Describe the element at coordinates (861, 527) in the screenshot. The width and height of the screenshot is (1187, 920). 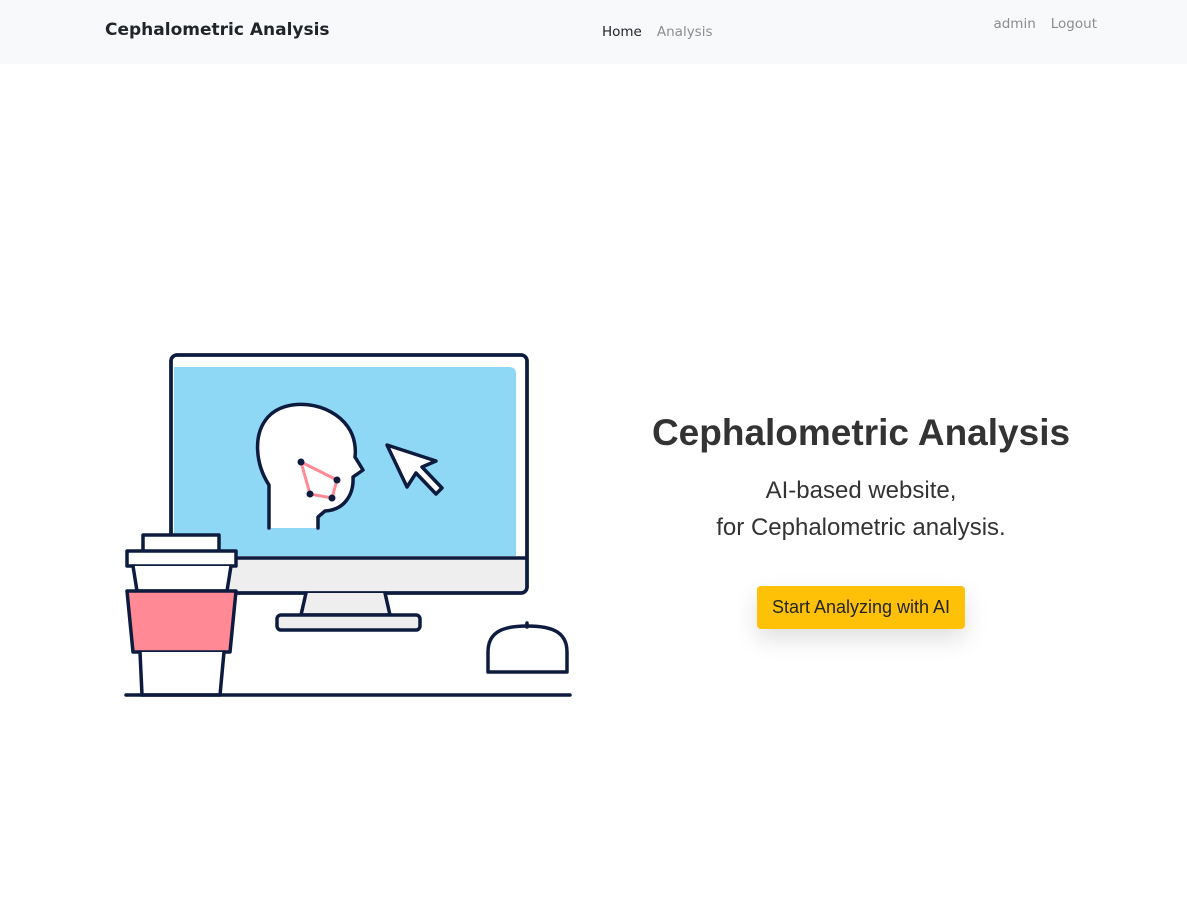
I see `hero-subtitle-line-2: for Cephalometric analysis.` at that location.